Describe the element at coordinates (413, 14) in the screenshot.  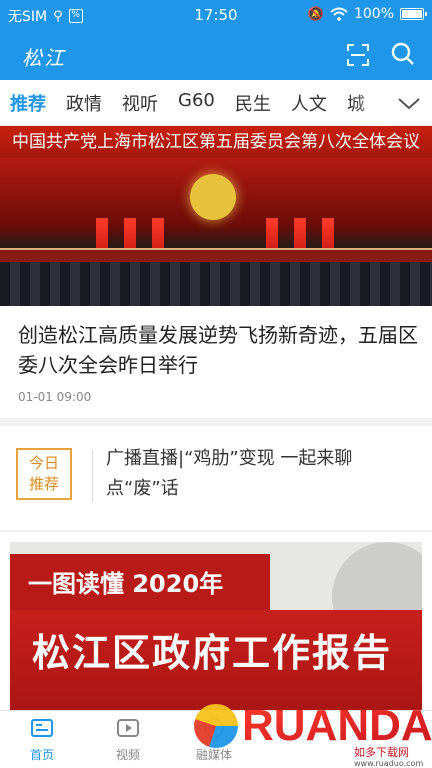
I see `battery-icon` at that location.